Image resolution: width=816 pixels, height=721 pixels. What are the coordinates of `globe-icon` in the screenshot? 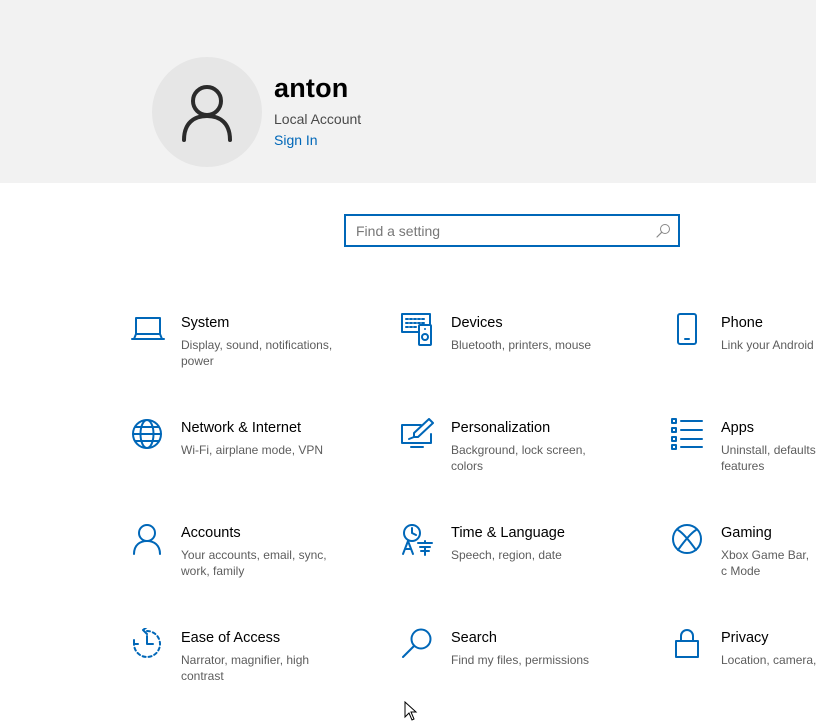 It's located at (147, 434).